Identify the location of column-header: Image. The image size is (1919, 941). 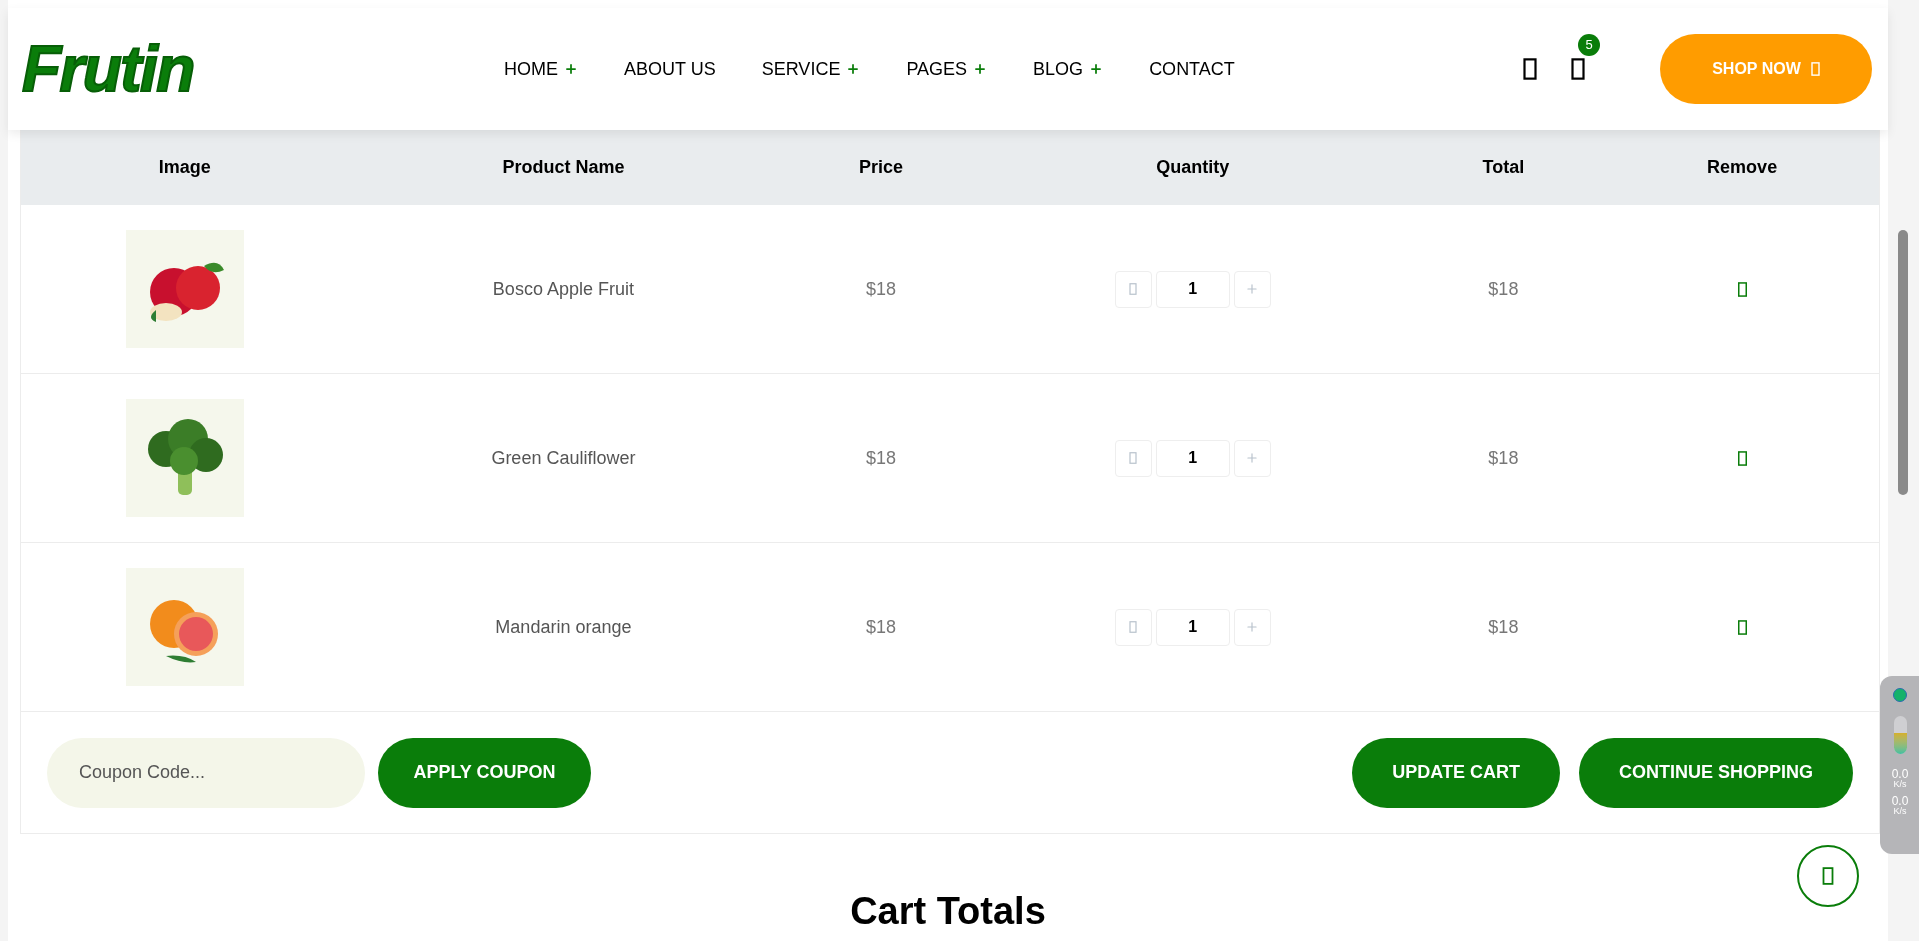
(184, 167).